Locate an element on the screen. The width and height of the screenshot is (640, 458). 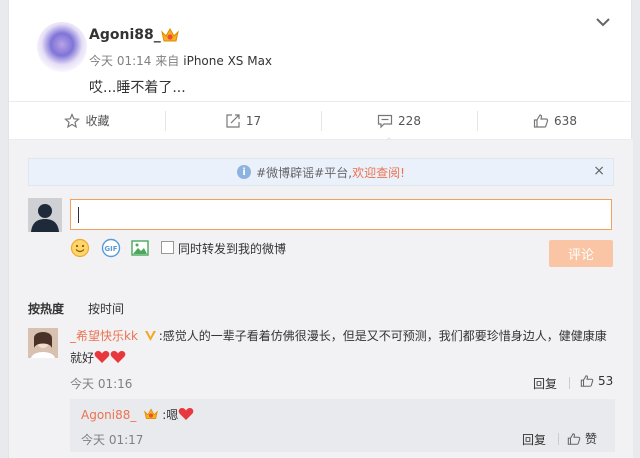
comment-time: 今天 01:16 is located at coordinates (101, 384).